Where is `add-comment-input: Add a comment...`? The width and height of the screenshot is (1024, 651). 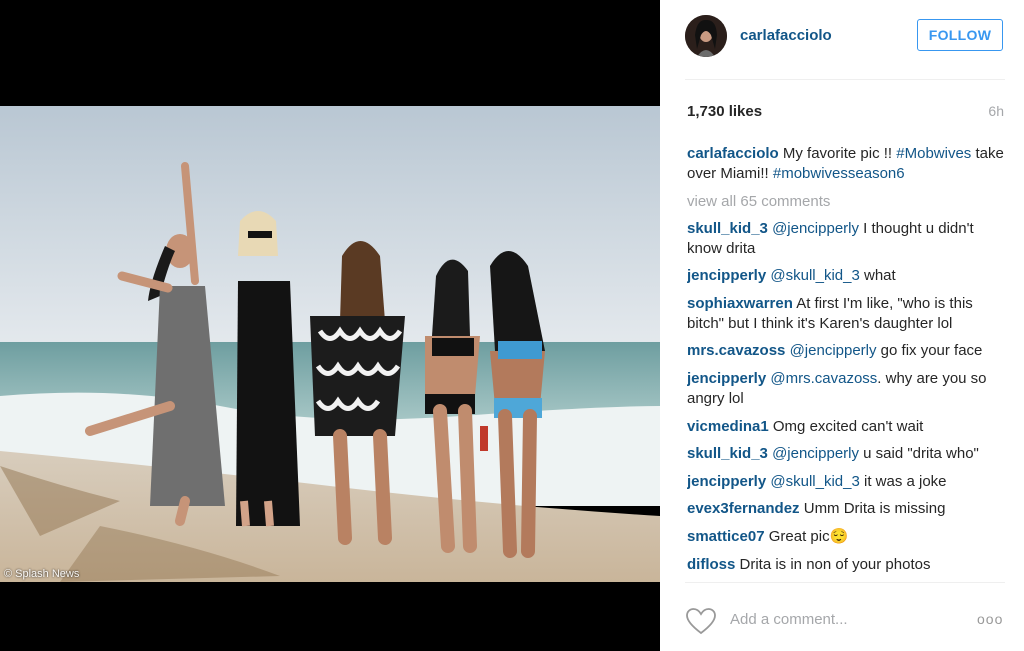
add-comment-input: Add a comment... is located at coordinates (789, 619).